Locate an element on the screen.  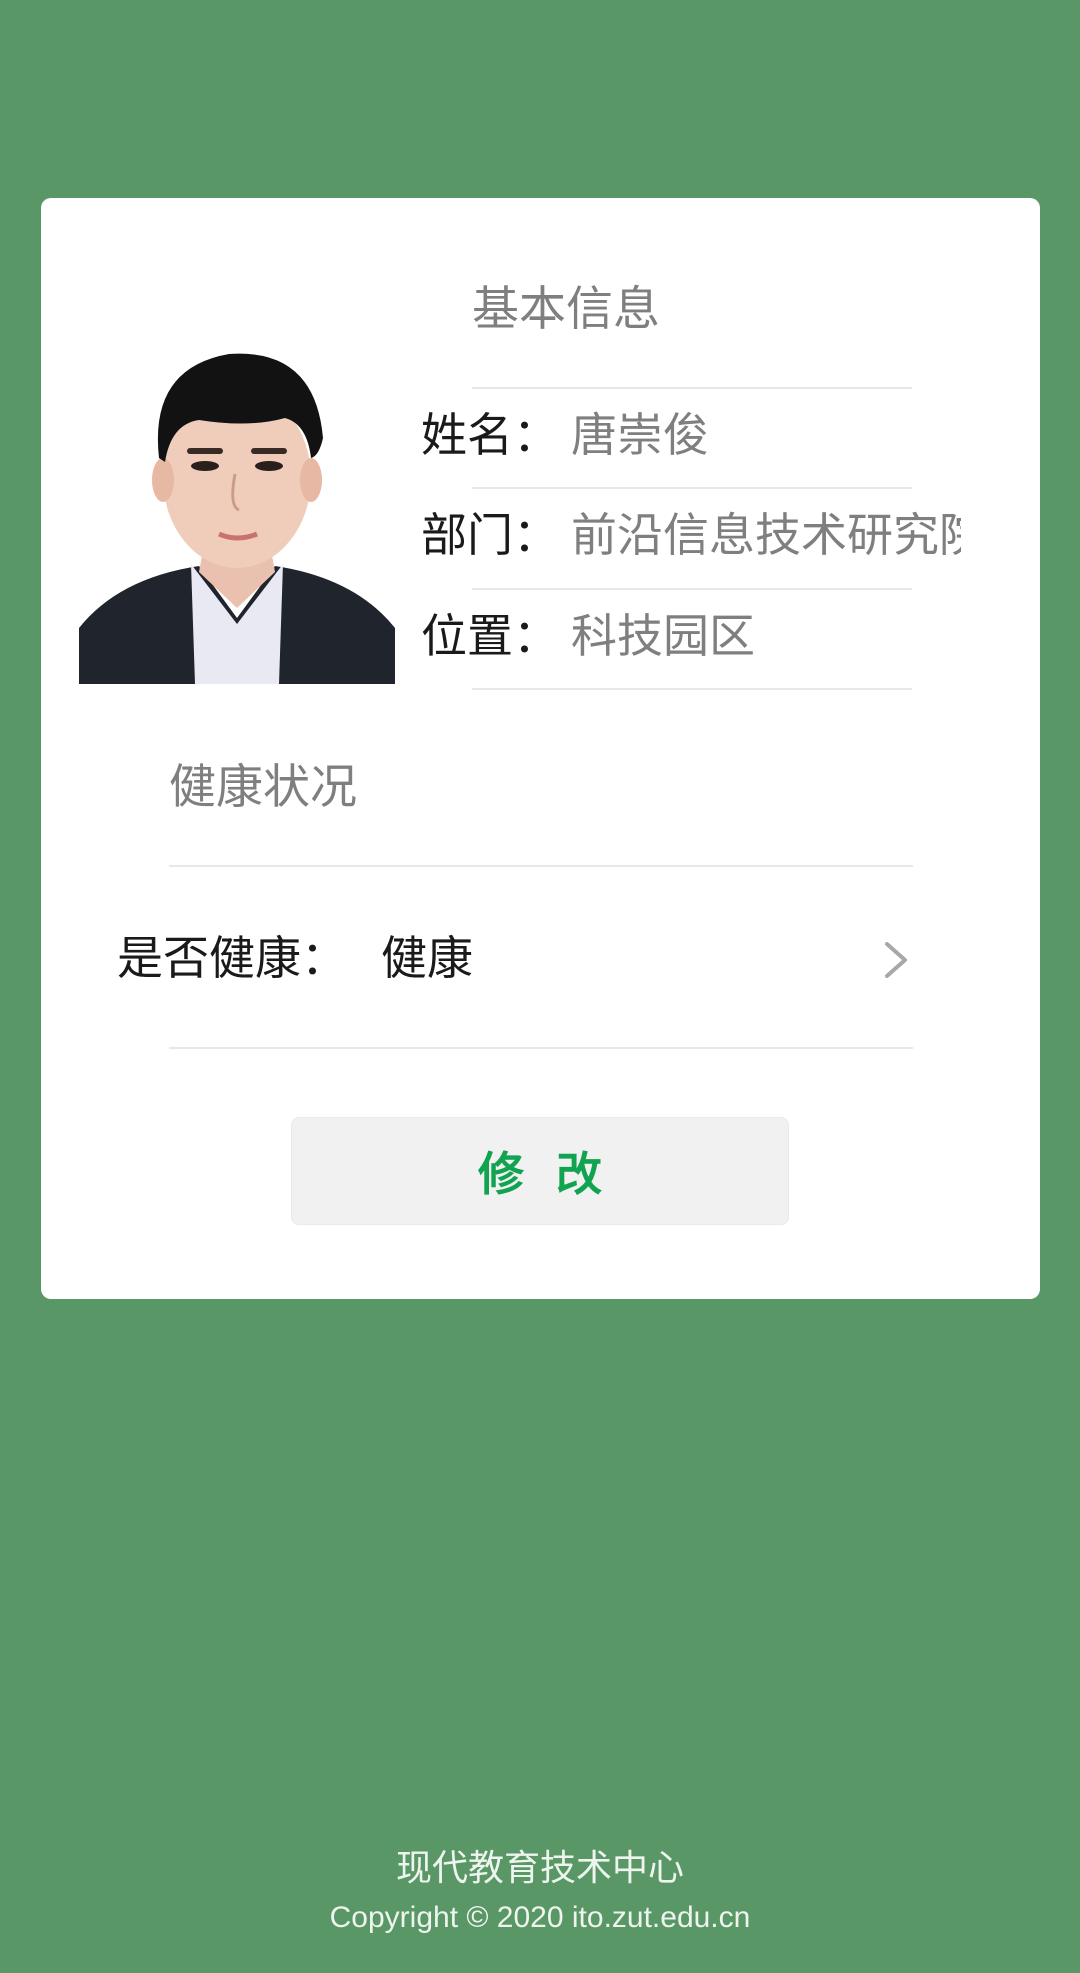
health-status-value: 健康 is located at coordinates (427, 958).